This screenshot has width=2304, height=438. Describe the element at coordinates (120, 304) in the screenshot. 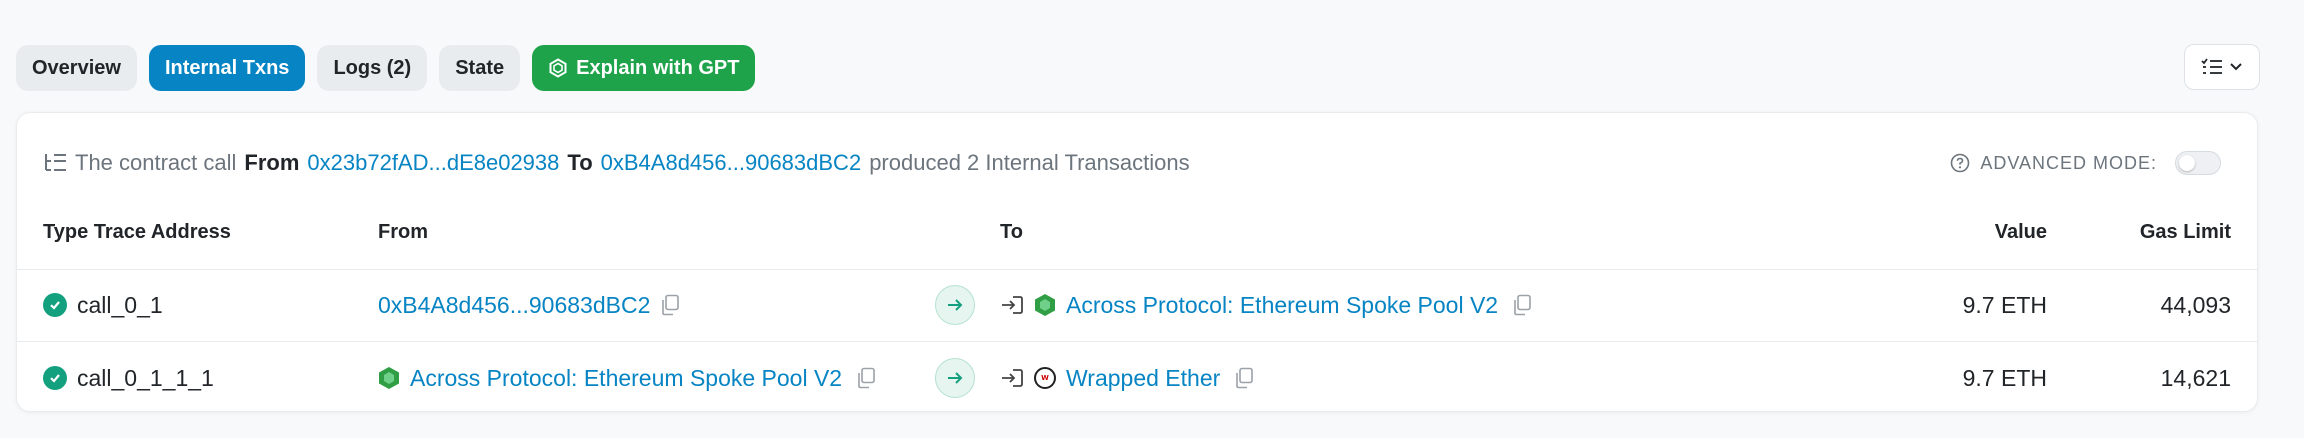

I see `trace-address: call_0_1` at that location.